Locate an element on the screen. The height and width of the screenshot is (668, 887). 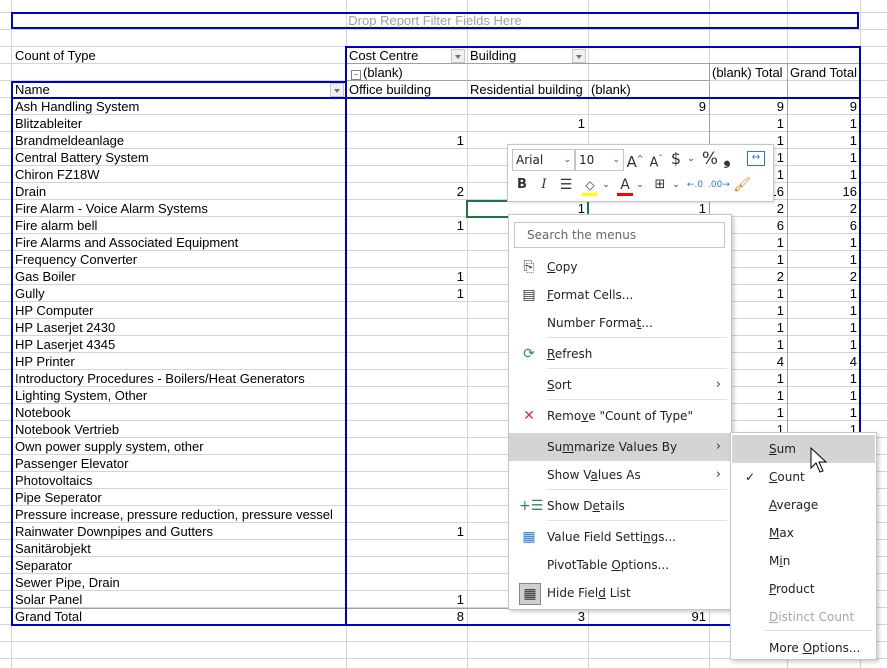
increase-decimal-icon: ←.0 is located at coordinates (695, 186).